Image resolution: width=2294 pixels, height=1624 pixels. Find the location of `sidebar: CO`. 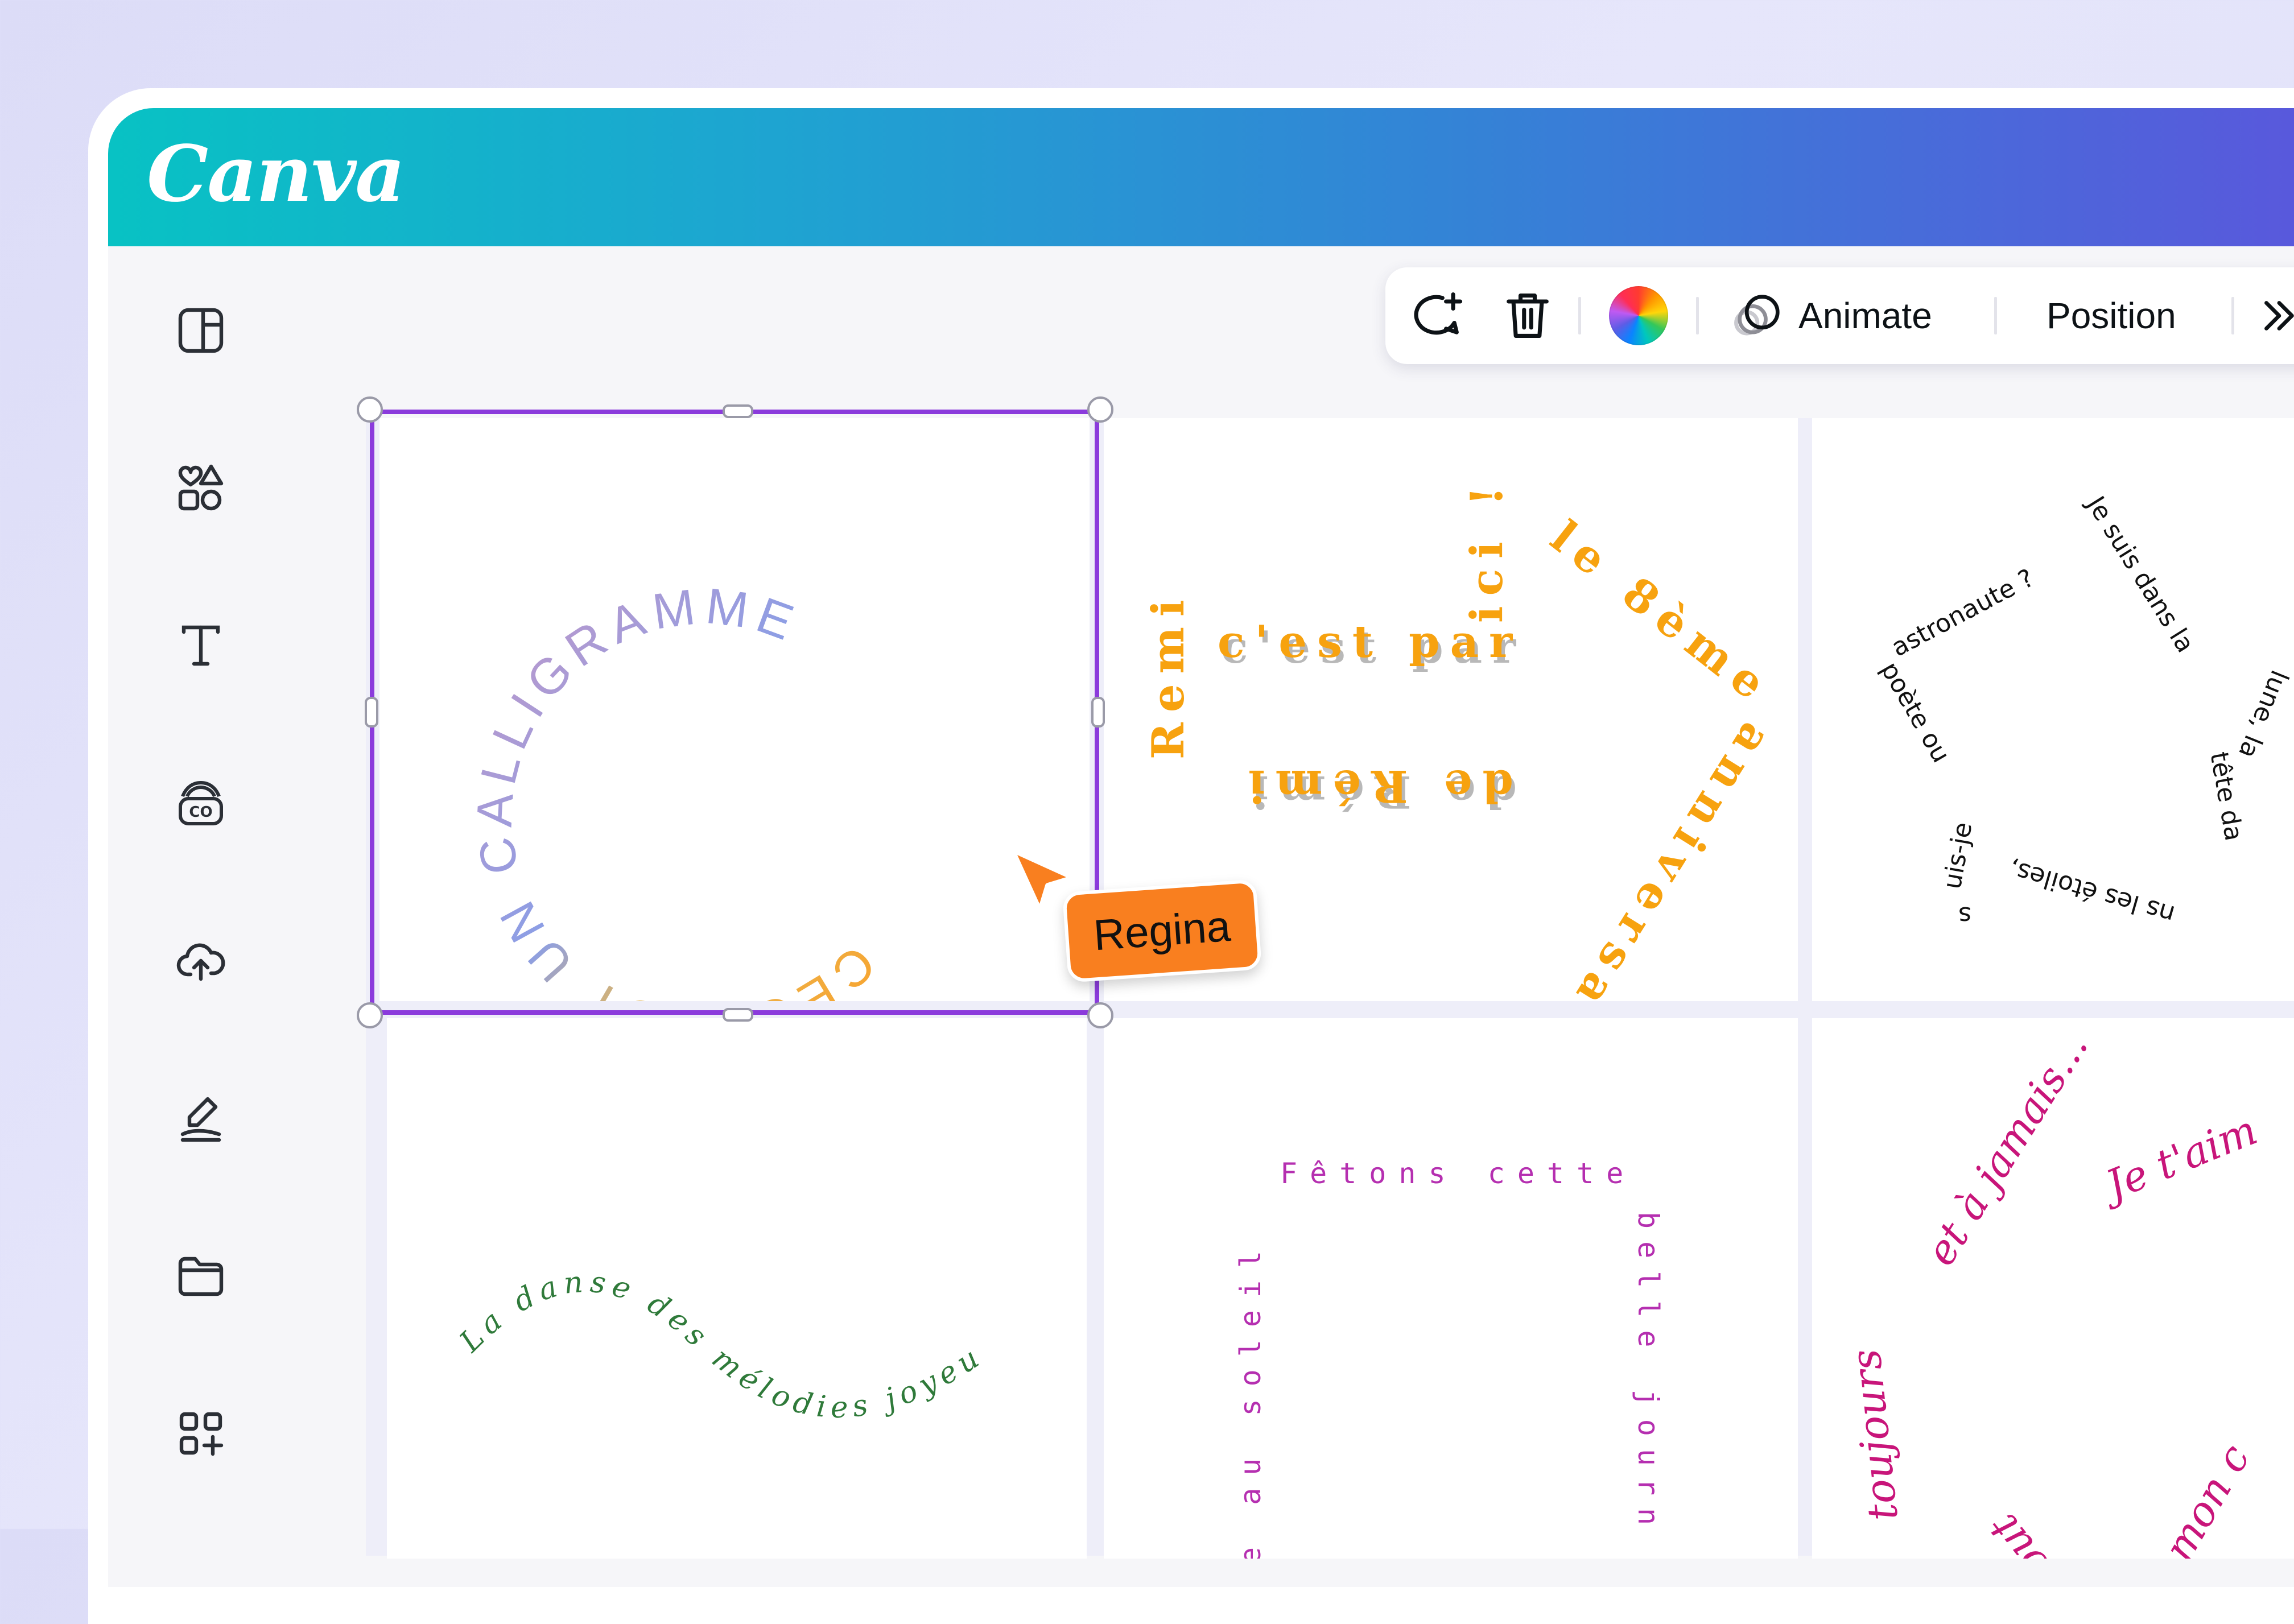

sidebar: CO is located at coordinates (202, 929).